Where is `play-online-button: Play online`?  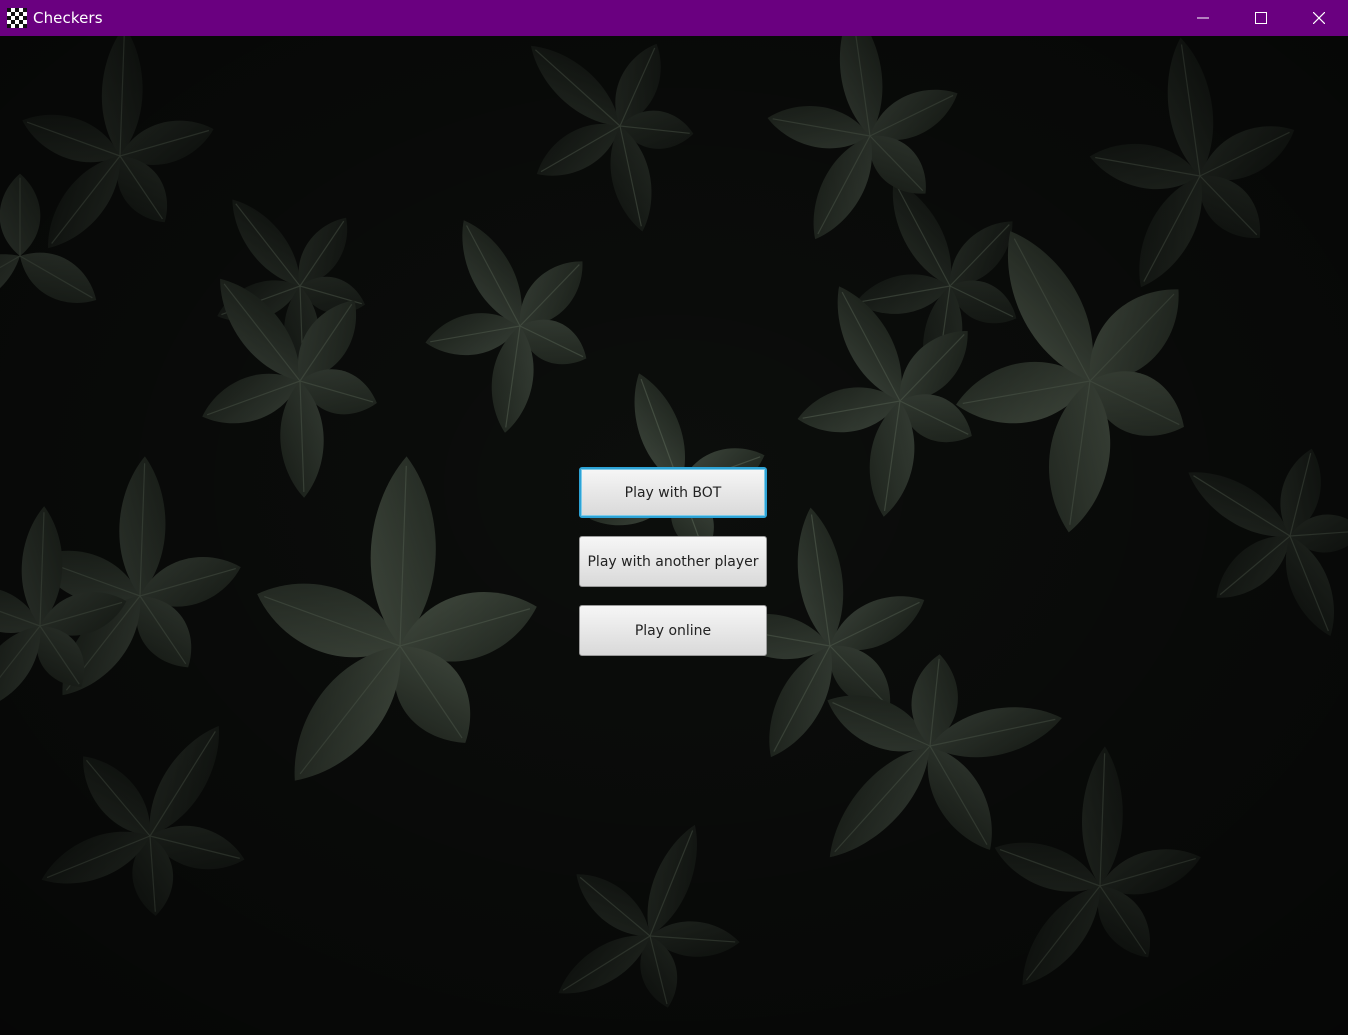 play-online-button: Play online is located at coordinates (673, 630).